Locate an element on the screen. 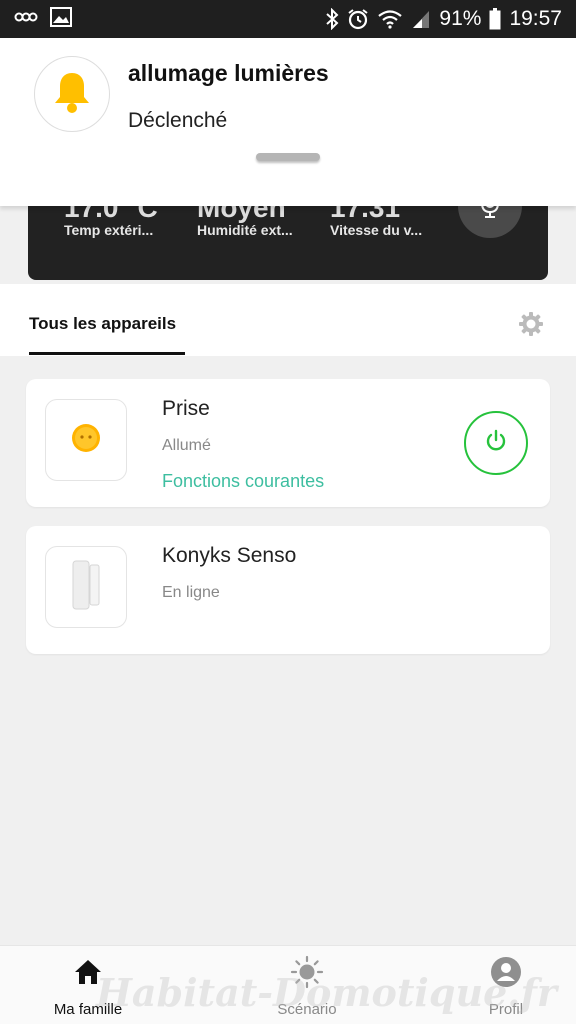 This screenshot has width=576, height=1024. tab-indicator is located at coordinates (107, 353).